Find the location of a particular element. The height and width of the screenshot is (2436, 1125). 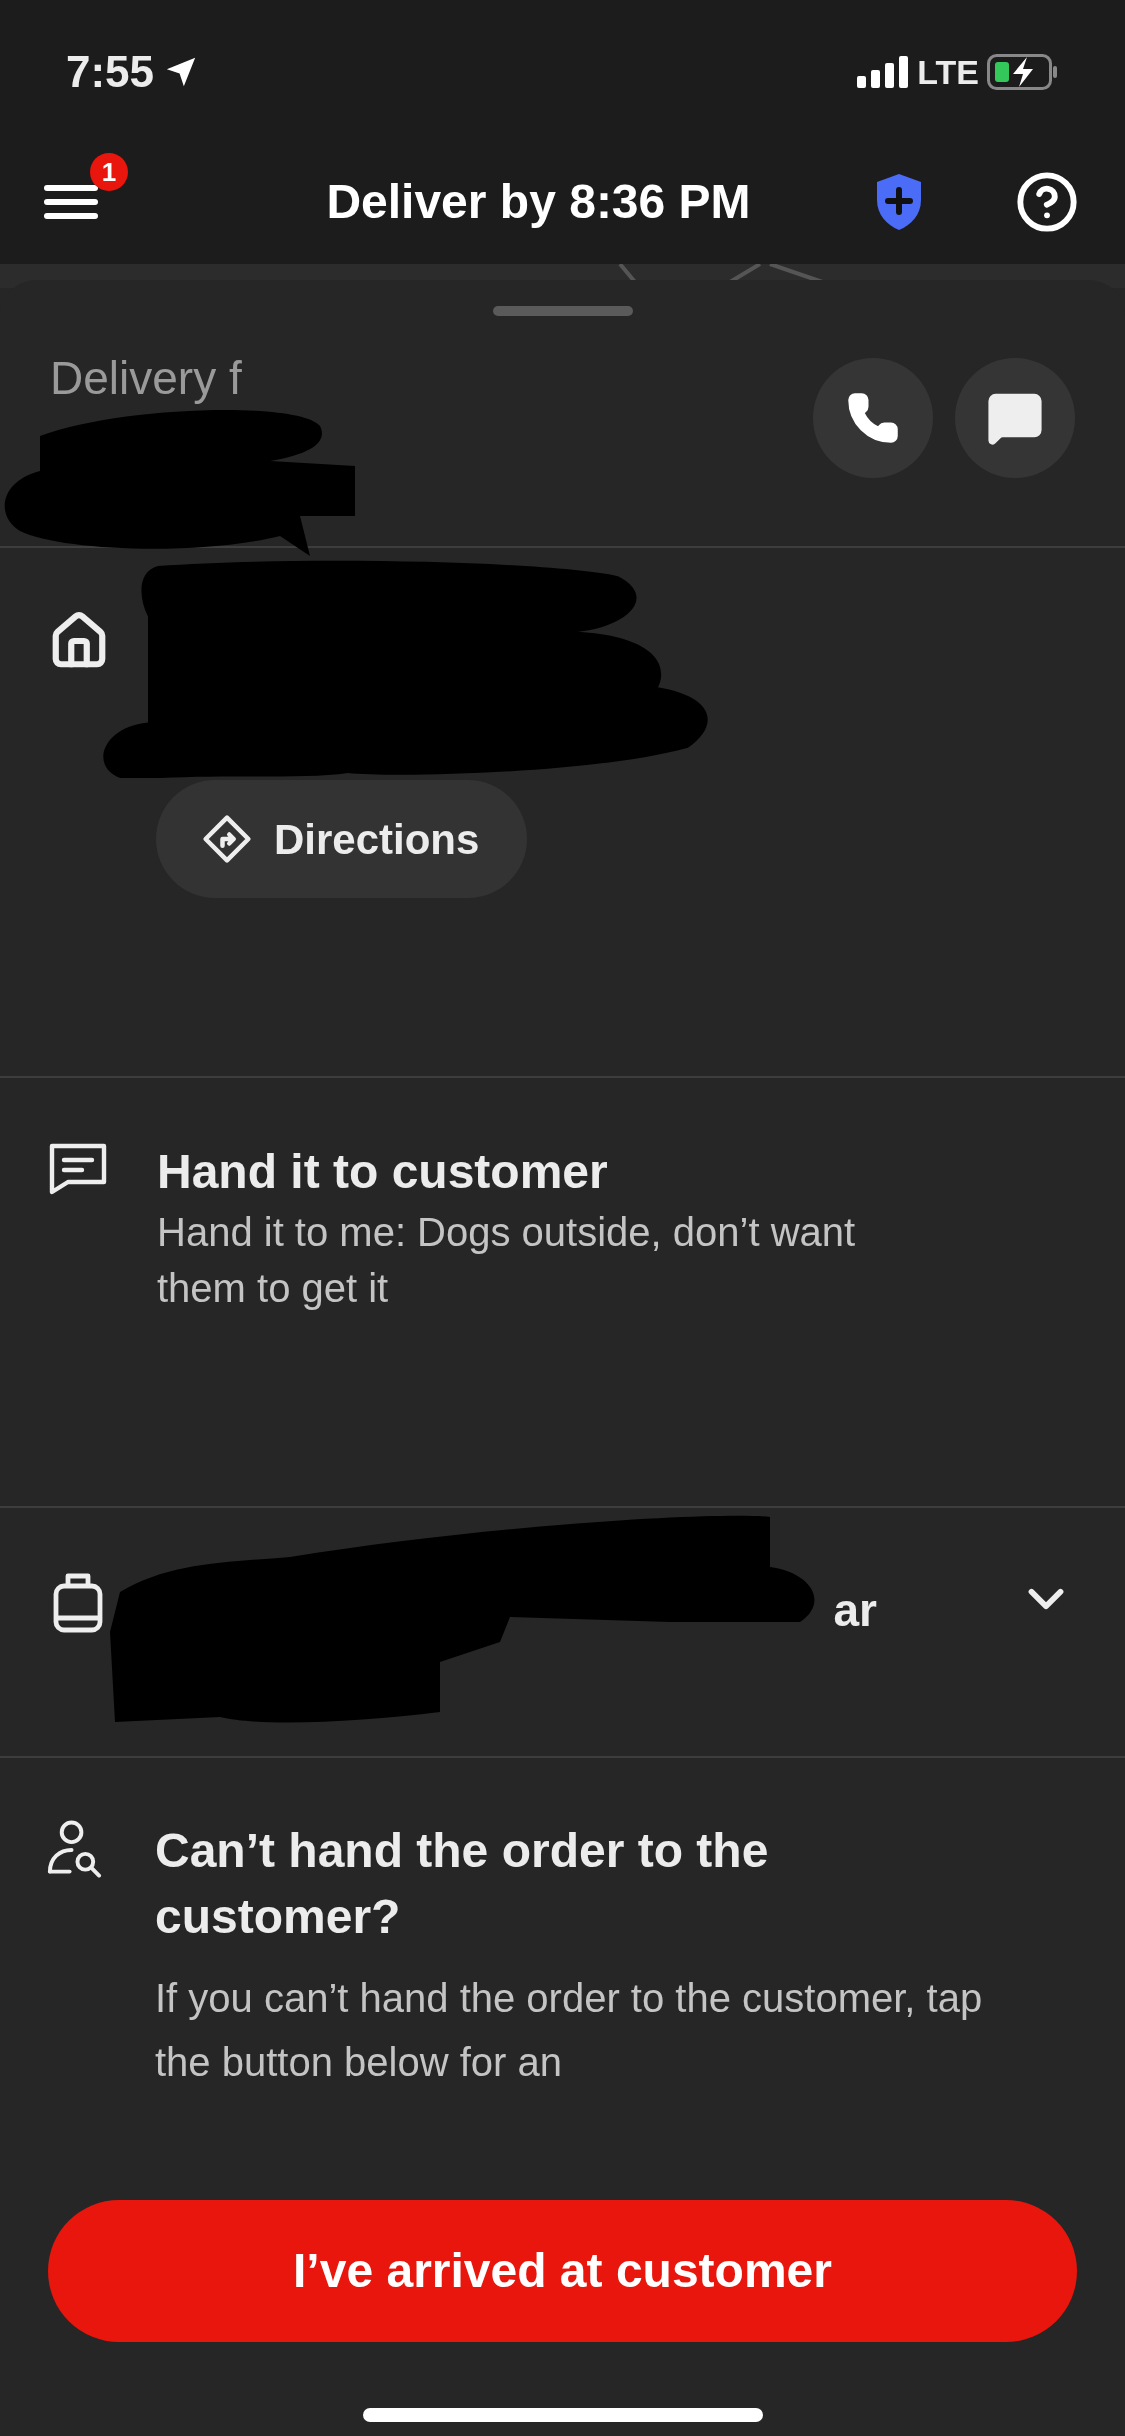

header-title: Deliver by 8:36 PM is located at coordinates (538, 202).